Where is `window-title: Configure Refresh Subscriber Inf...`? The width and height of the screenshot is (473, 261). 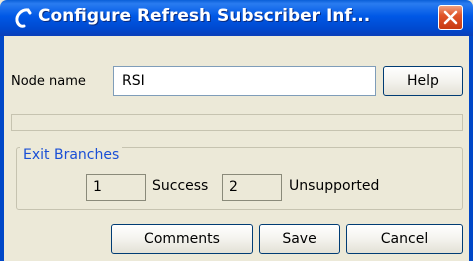
window-title: Configure Refresh Subscriber Inf... is located at coordinates (204, 16).